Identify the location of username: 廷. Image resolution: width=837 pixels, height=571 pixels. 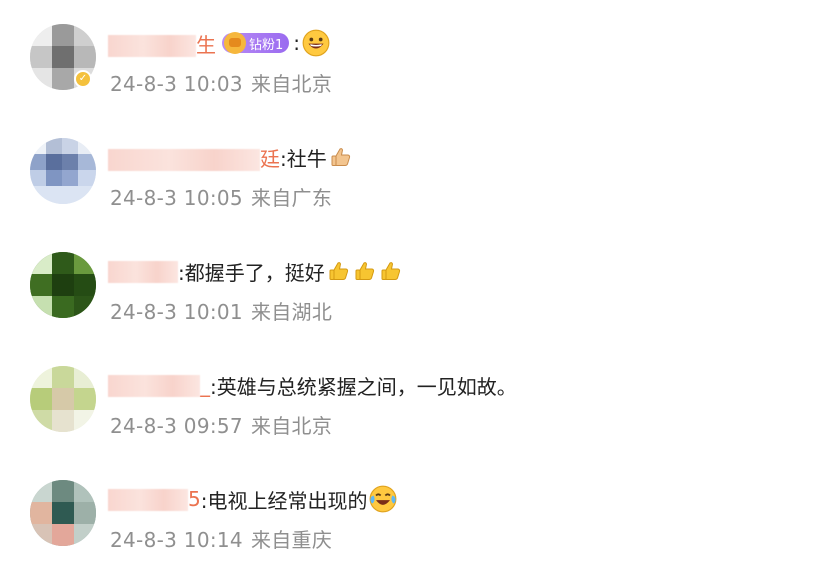
(194, 157).